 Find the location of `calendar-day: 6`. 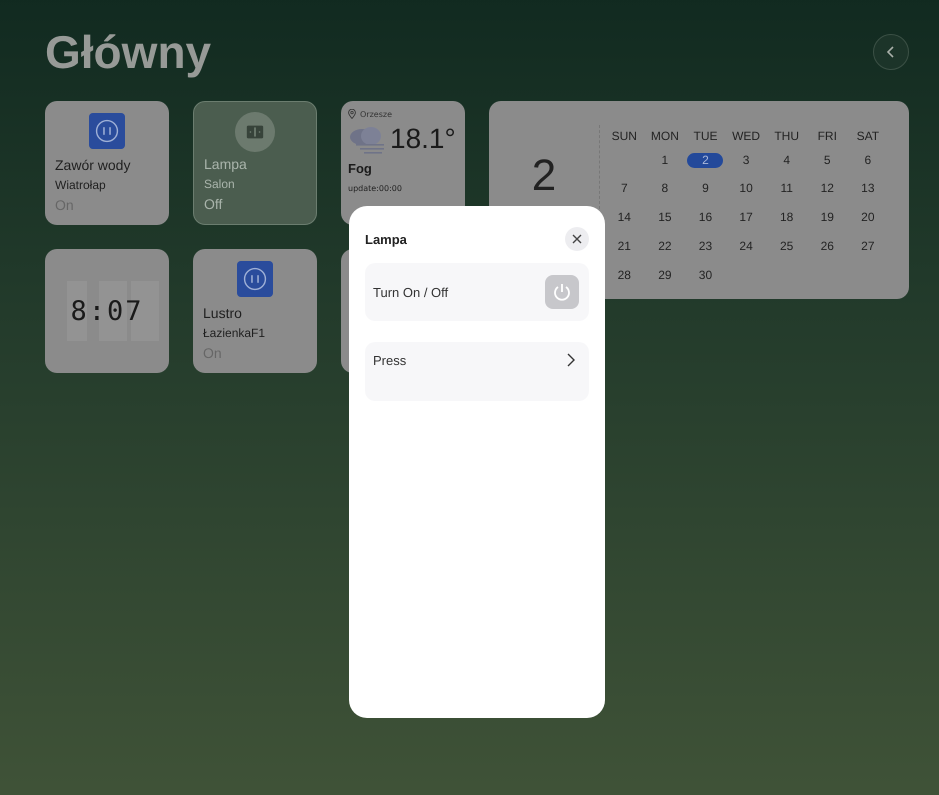

calendar-day: 6 is located at coordinates (868, 160).